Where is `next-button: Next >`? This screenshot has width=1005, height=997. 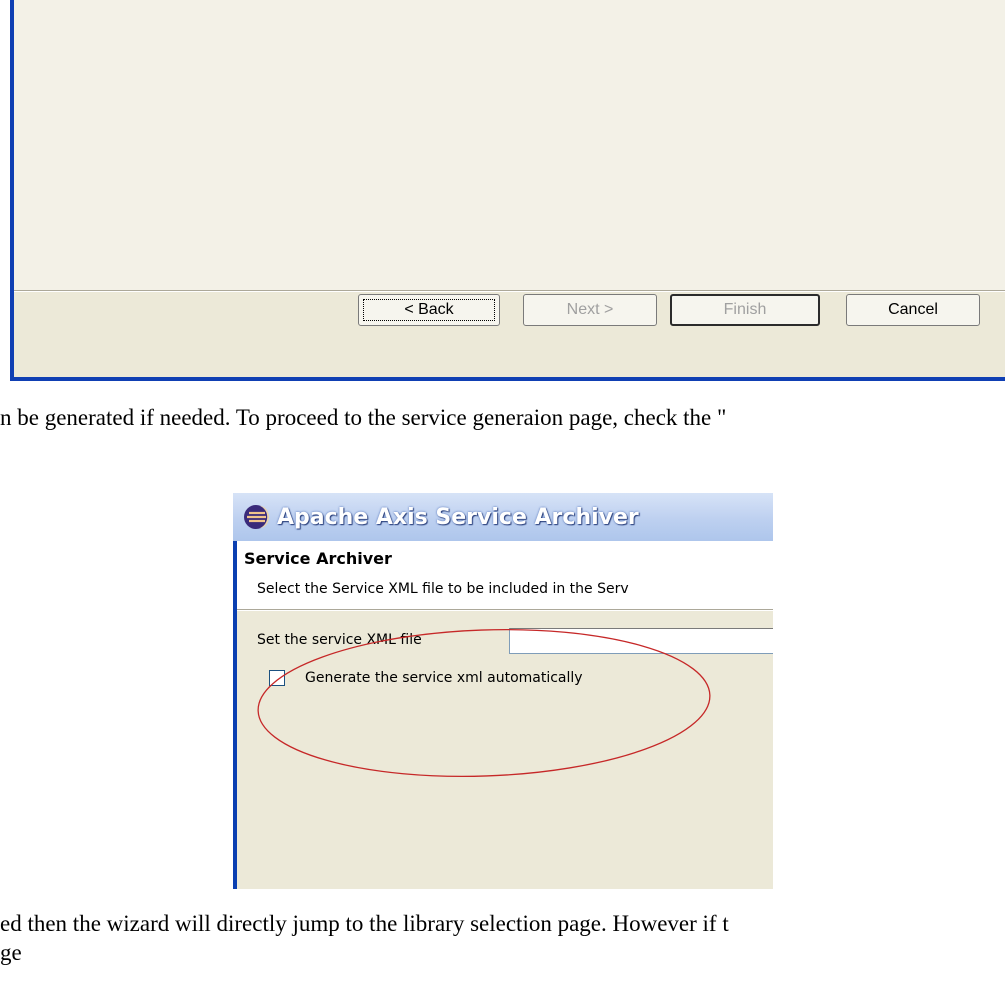
next-button: Next > is located at coordinates (590, 310).